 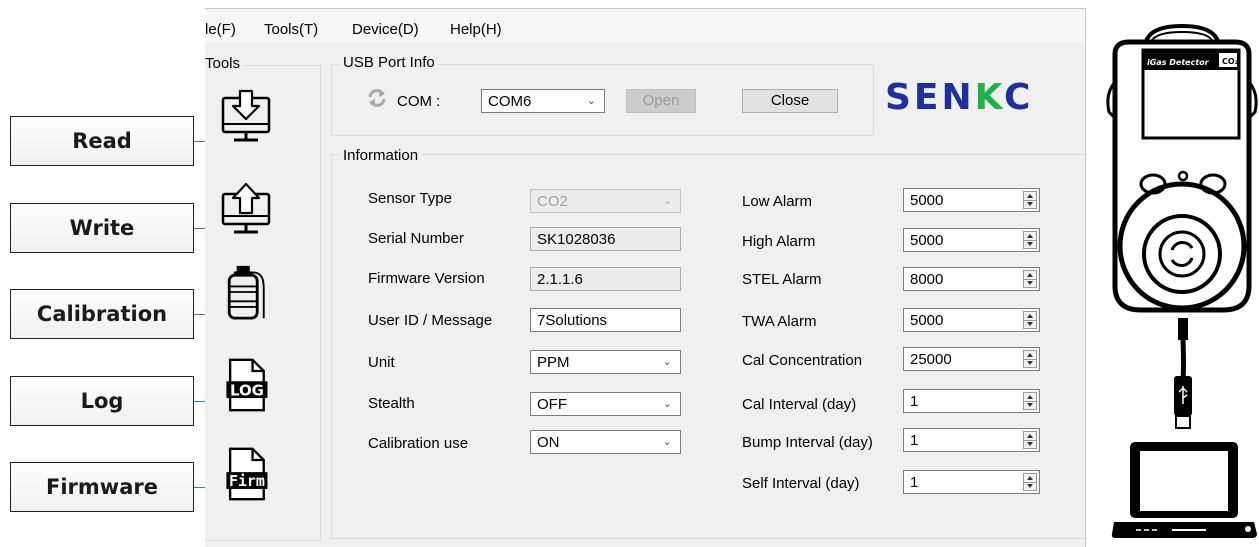 What do you see at coordinates (914, 482) in the screenshot?
I see `self-interval-value: 1` at bounding box center [914, 482].